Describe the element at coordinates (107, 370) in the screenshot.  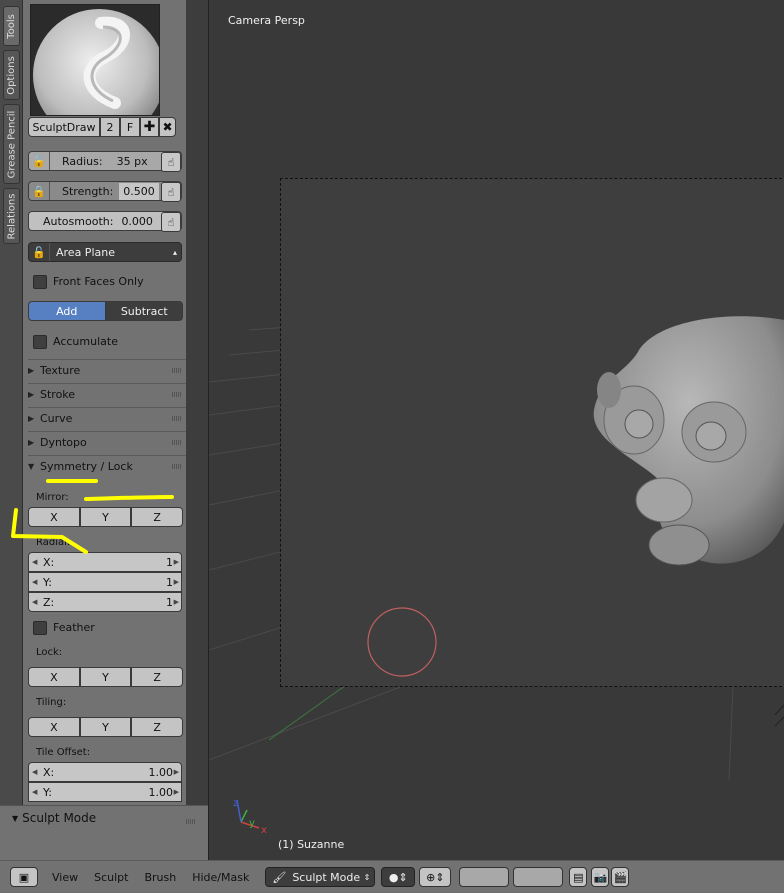
I see `subpanel-texture: ▶ Texture` at that location.